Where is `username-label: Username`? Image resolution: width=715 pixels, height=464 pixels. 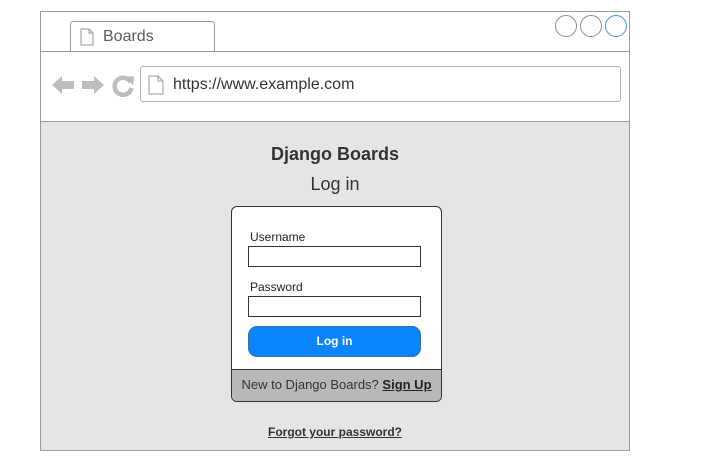 username-label: Username is located at coordinates (278, 237).